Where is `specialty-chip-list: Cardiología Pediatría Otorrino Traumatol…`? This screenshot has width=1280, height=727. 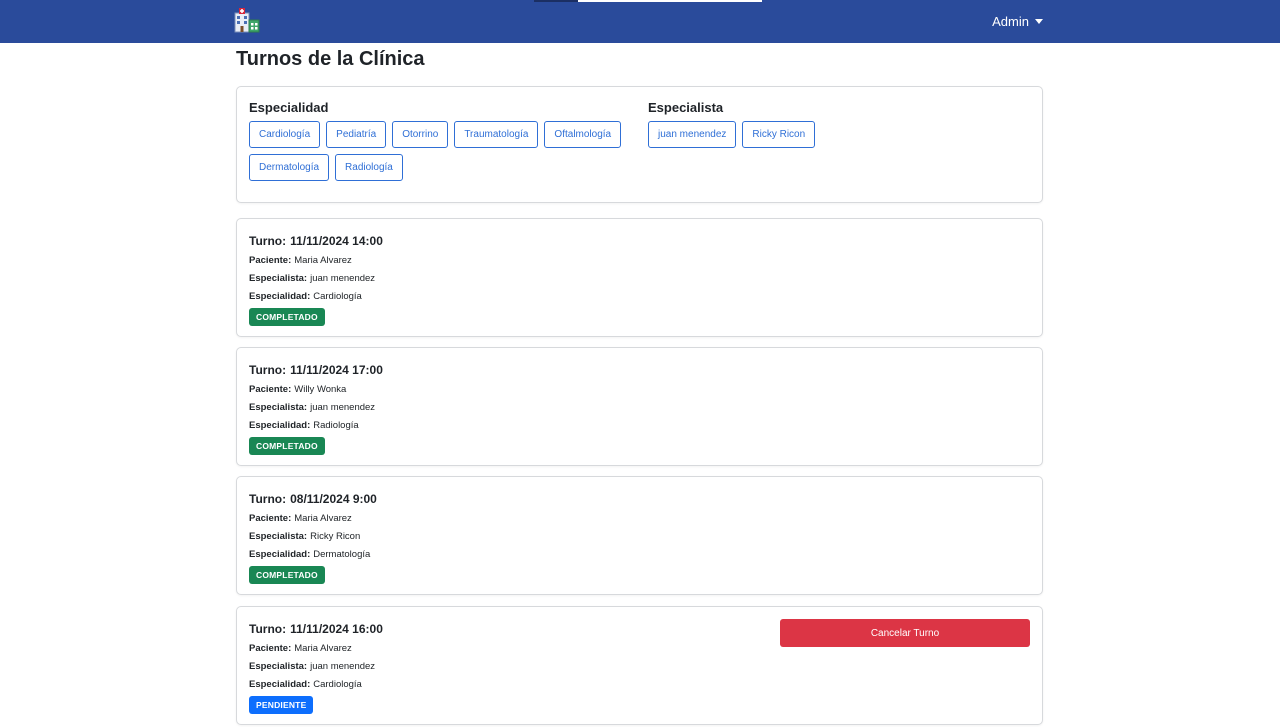 specialty-chip-list: Cardiología Pediatría Otorrino Traumatol… is located at coordinates (444, 151).